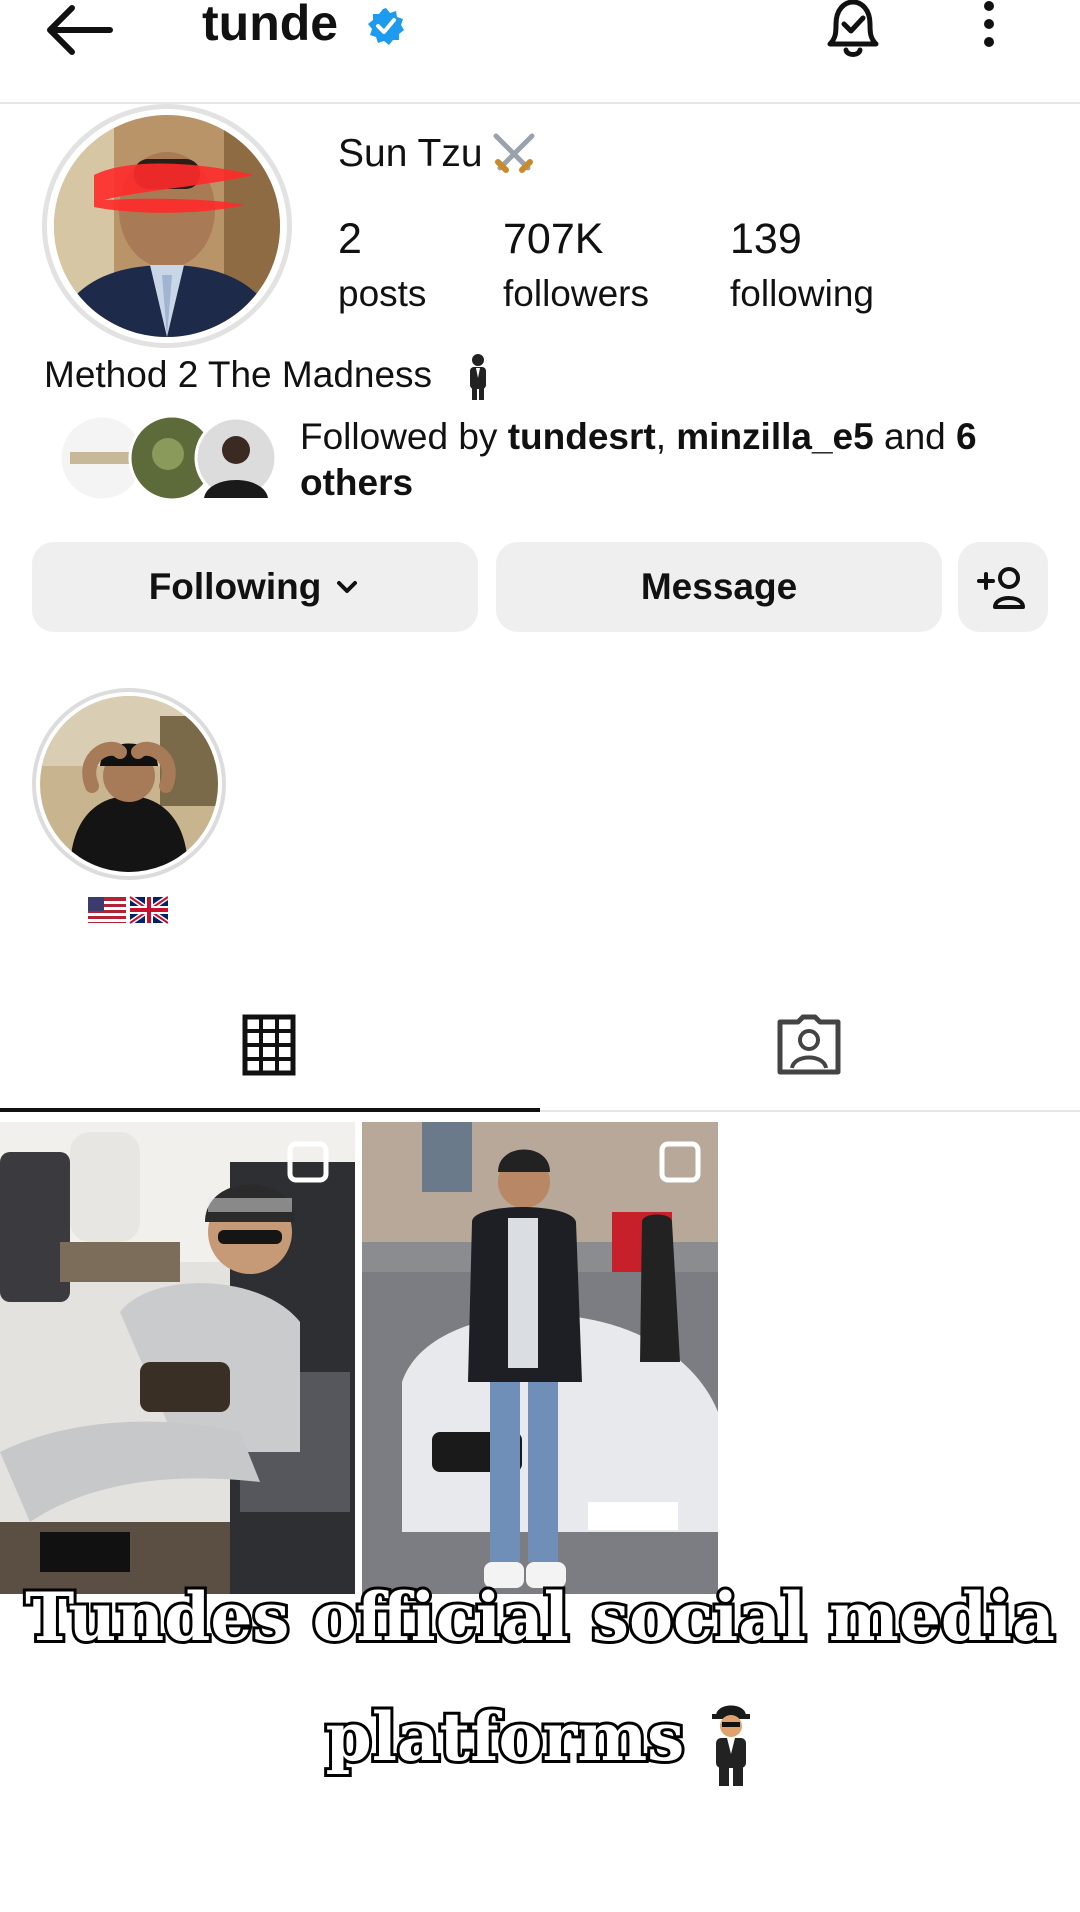 Image resolution: width=1080 pixels, height=1912 pixels. What do you see at coordinates (766, 239) in the screenshot?
I see `following-count: 139` at bounding box center [766, 239].